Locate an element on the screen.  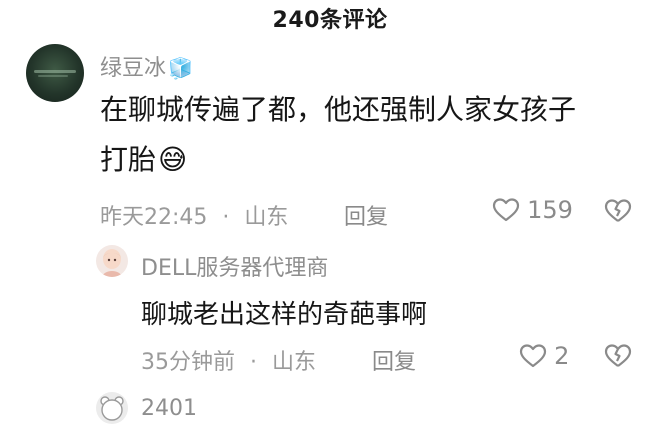
doll-avatar-icon is located at coordinates (112, 263).